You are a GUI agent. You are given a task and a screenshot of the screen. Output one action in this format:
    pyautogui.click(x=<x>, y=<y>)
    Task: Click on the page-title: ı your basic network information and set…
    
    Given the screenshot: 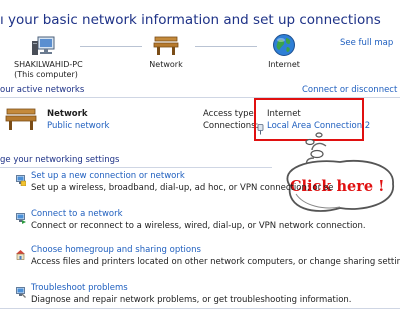 What is the action you would take?
    pyautogui.click(x=190, y=20)
    